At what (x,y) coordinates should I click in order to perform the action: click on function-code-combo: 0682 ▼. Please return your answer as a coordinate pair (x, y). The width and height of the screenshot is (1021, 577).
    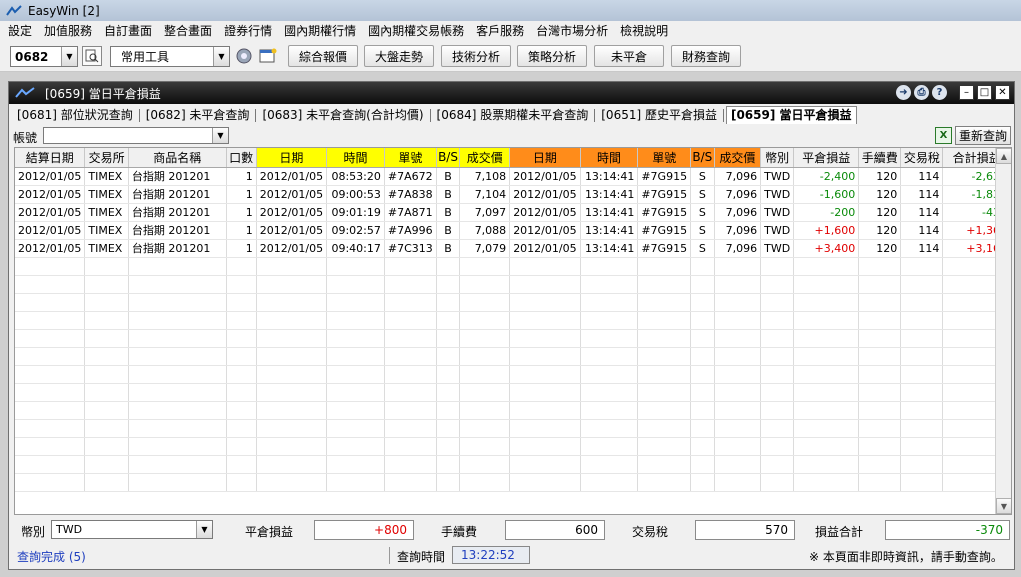
    Looking at the image, I should click on (44, 56).